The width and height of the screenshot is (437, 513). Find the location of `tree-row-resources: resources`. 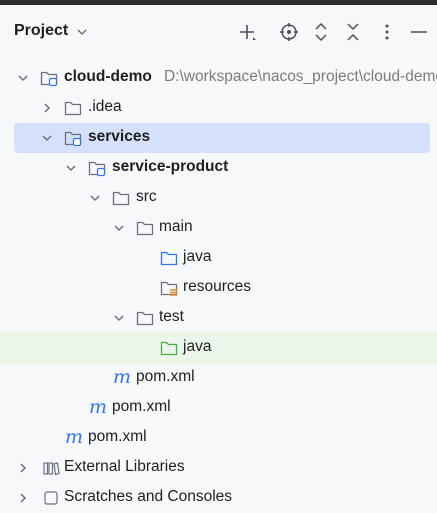

tree-row-resources: resources is located at coordinates (218, 288).